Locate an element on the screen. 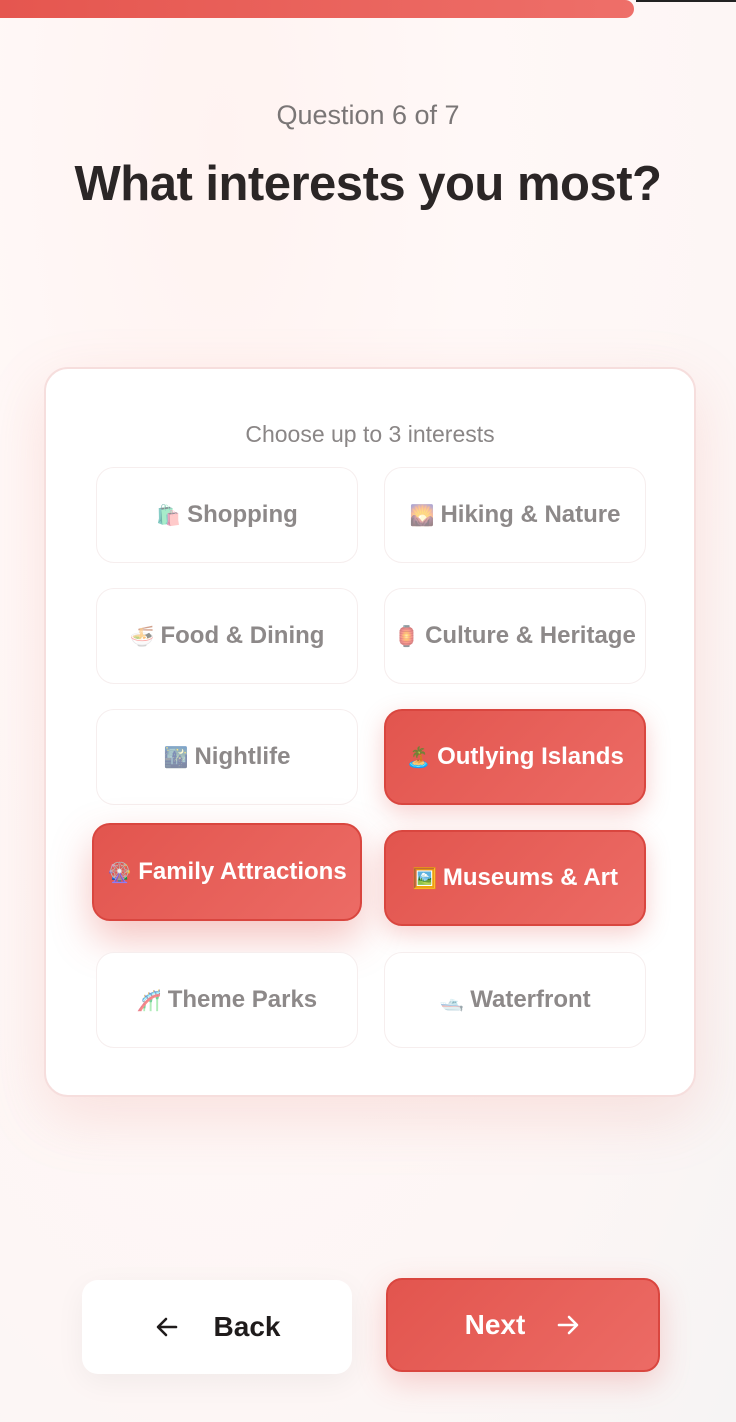 The image size is (736, 1422). option-label: Culture & Heritage is located at coordinates (530, 635).